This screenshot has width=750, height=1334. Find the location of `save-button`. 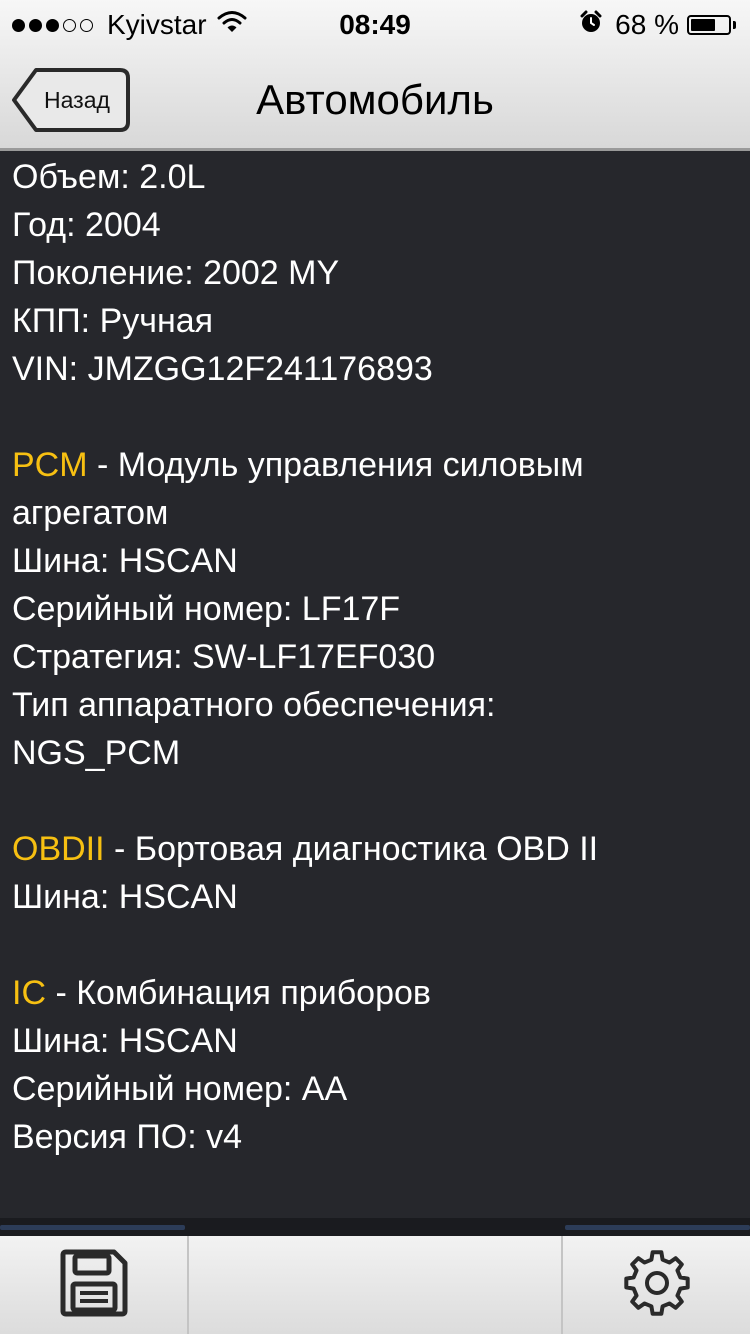

save-button is located at coordinates (93, 1285).